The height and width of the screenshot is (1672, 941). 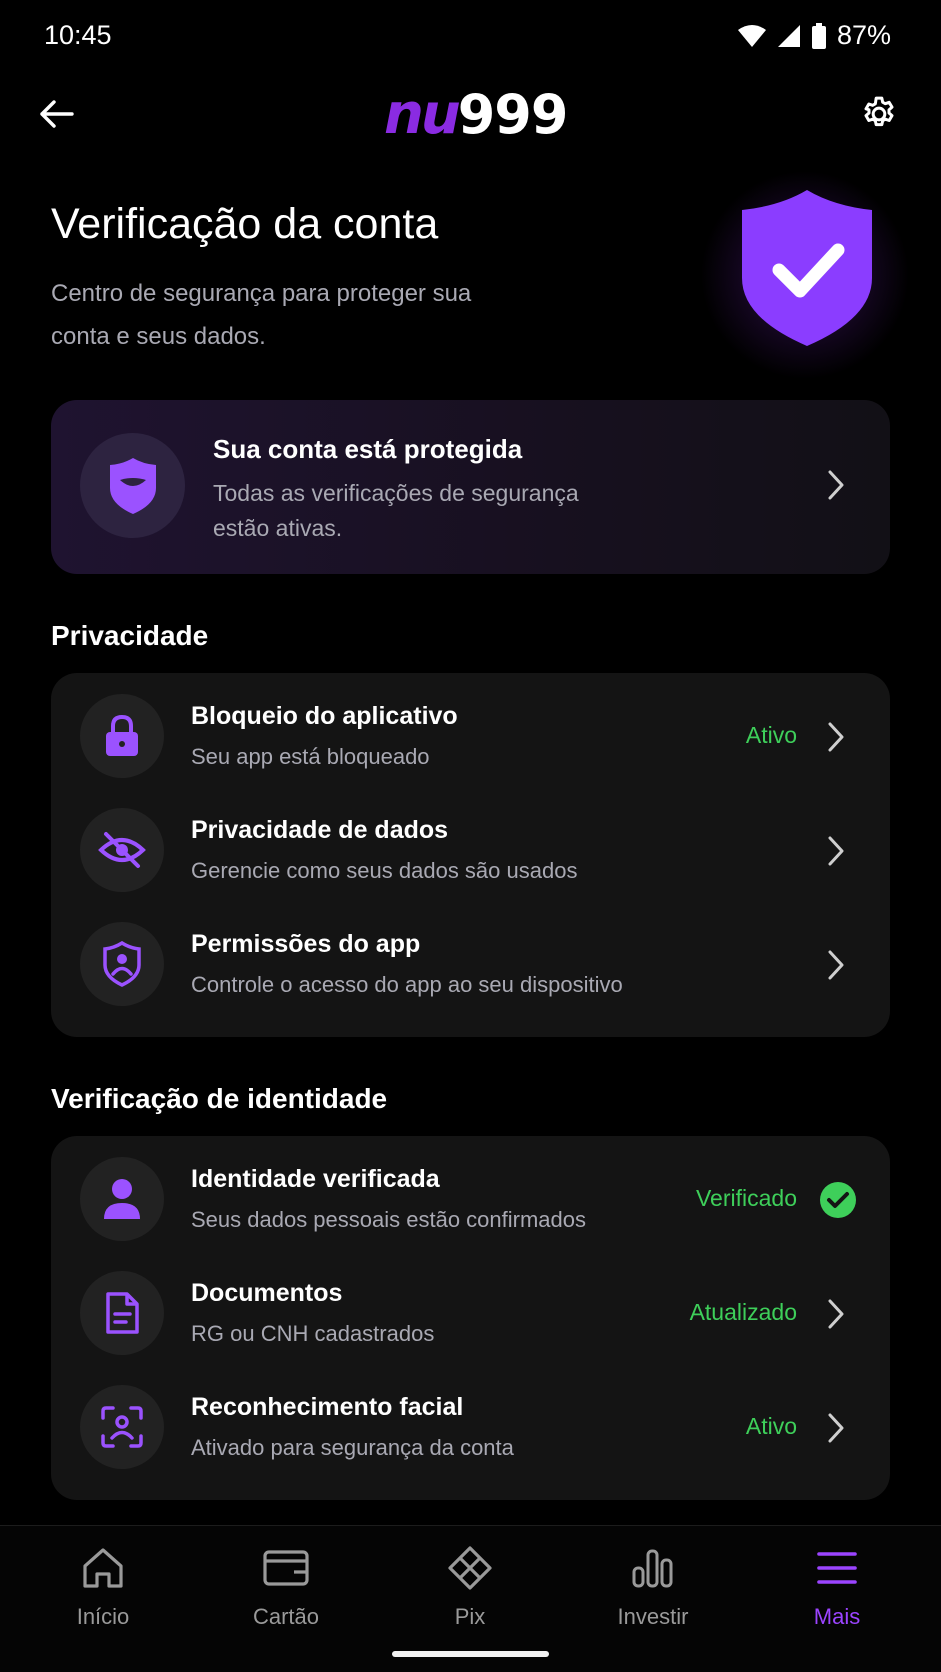 I want to click on nav-item-cartao: Cartão, so click(x=286, y=1594).